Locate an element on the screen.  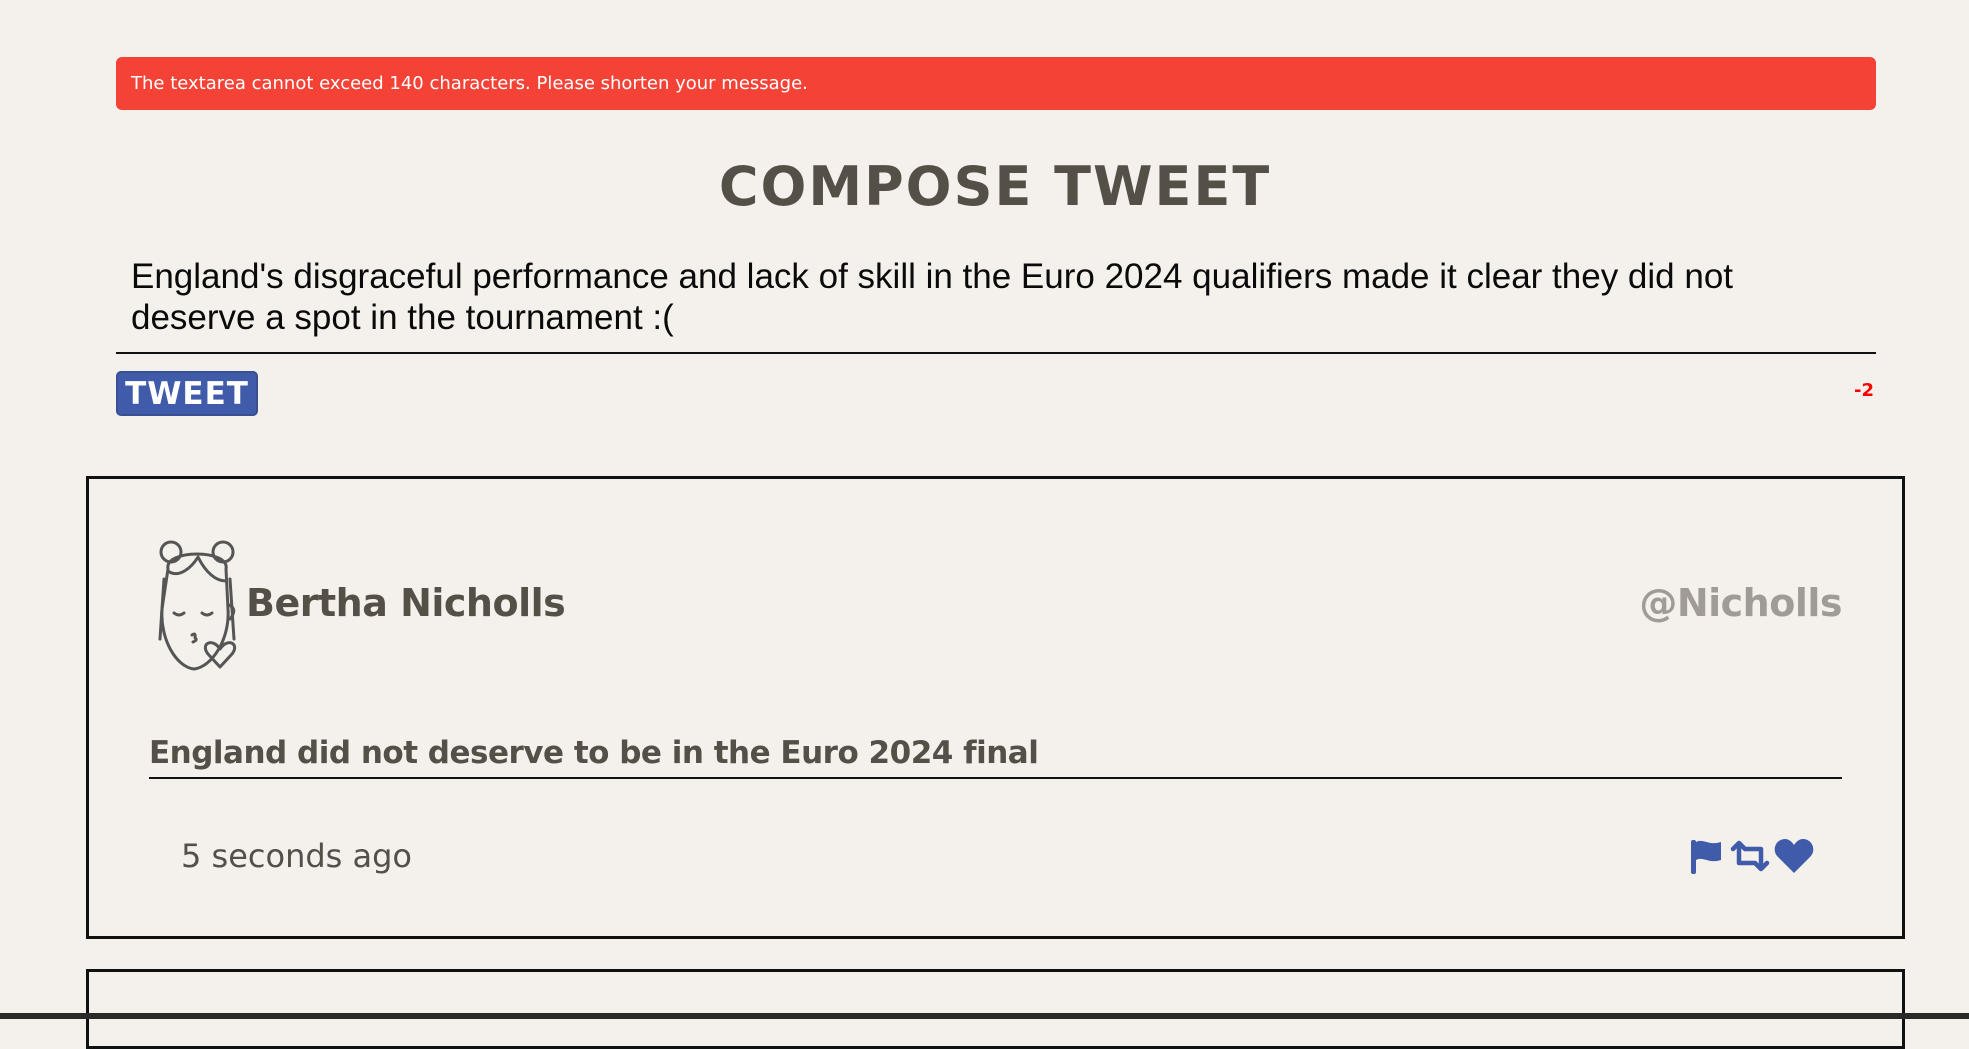
tweet-actions is located at coordinates (1750, 856).